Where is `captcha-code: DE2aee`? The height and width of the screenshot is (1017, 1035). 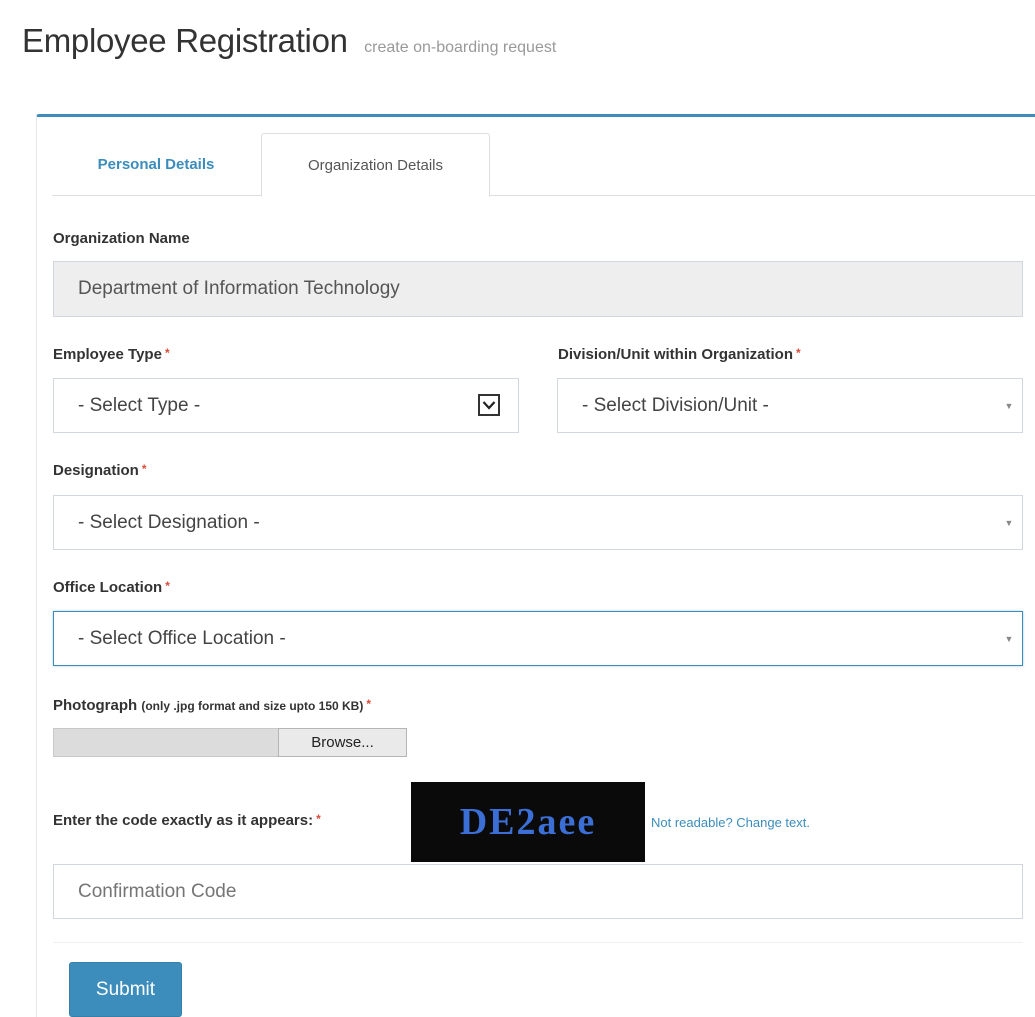
captcha-code: DE2aee is located at coordinates (528, 822).